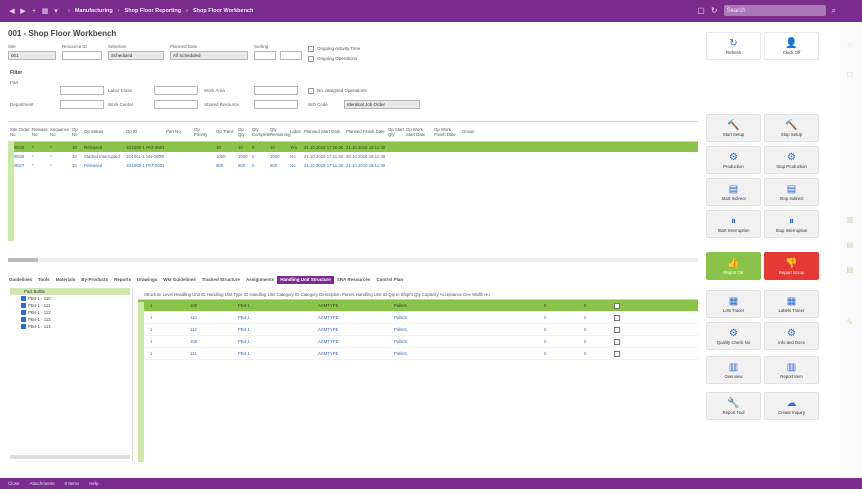 The width and height of the screenshot is (862, 489). What do you see at coordinates (791, 406) in the screenshot?
I see `create-inquiry-button: ☁ Create Inquiry` at bounding box center [791, 406].